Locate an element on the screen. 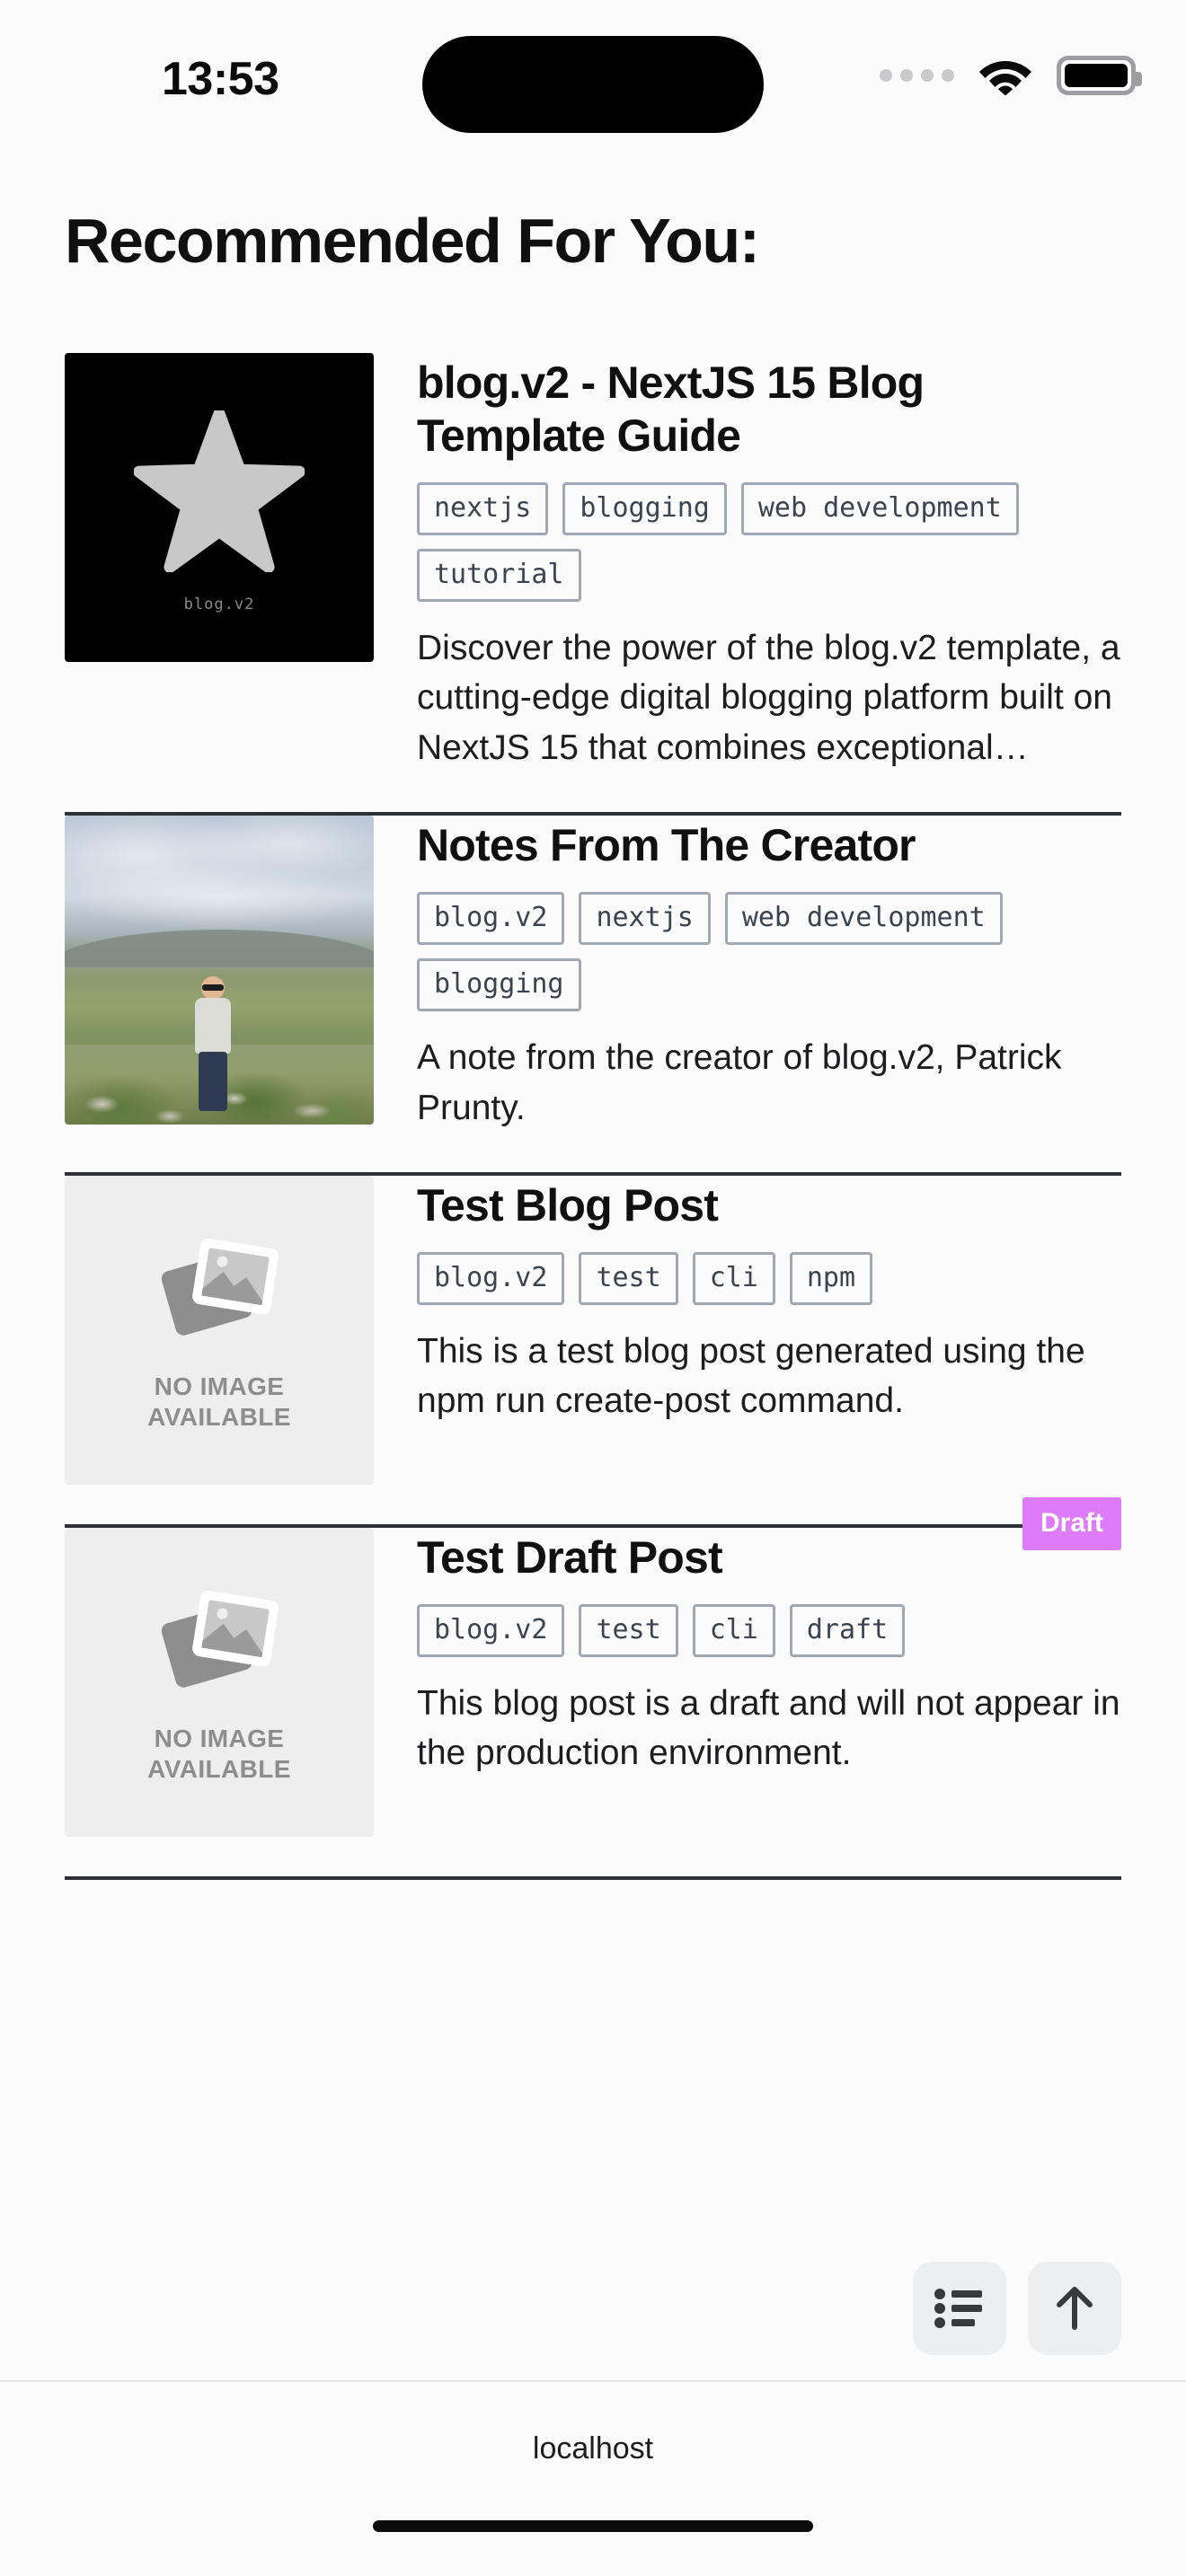 The height and width of the screenshot is (2576, 1186). arrow-up-icon is located at coordinates (1075, 2308).